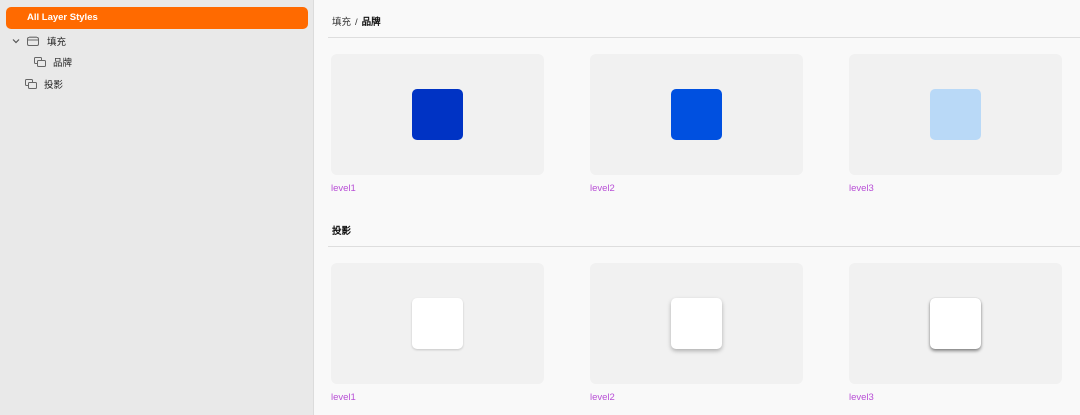 The image size is (1080, 415). What do you see at coordinates (157, 18) in the screenshot?
I see `sidebar-item-all-layer-styles: All Layer Styles` at bounding box center [157, 18].